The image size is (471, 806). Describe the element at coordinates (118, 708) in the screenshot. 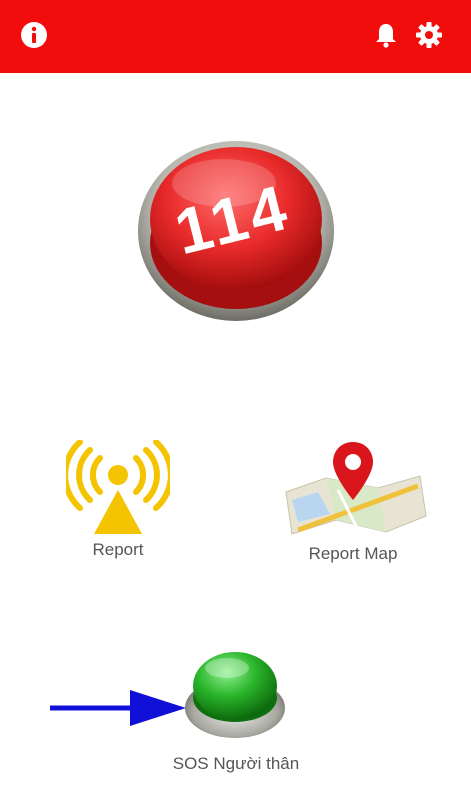

I see `arrow-right-icon` at that location.